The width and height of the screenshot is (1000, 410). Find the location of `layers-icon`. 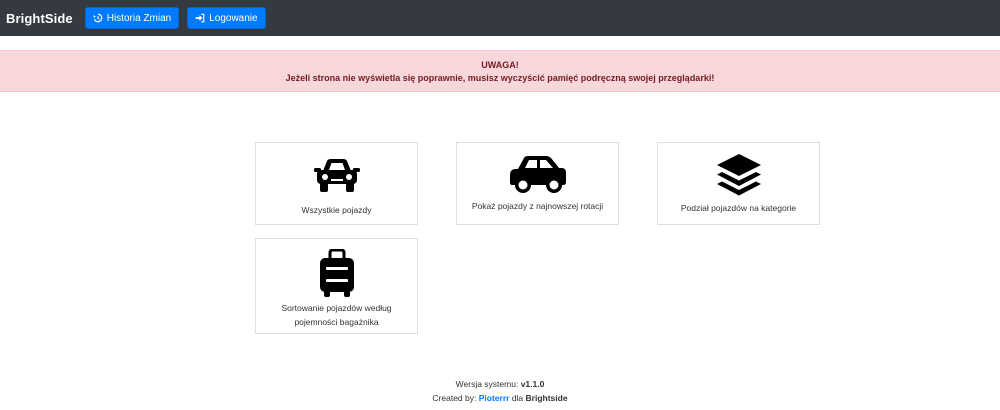

layers-icon is located at coordinates (738, 175).